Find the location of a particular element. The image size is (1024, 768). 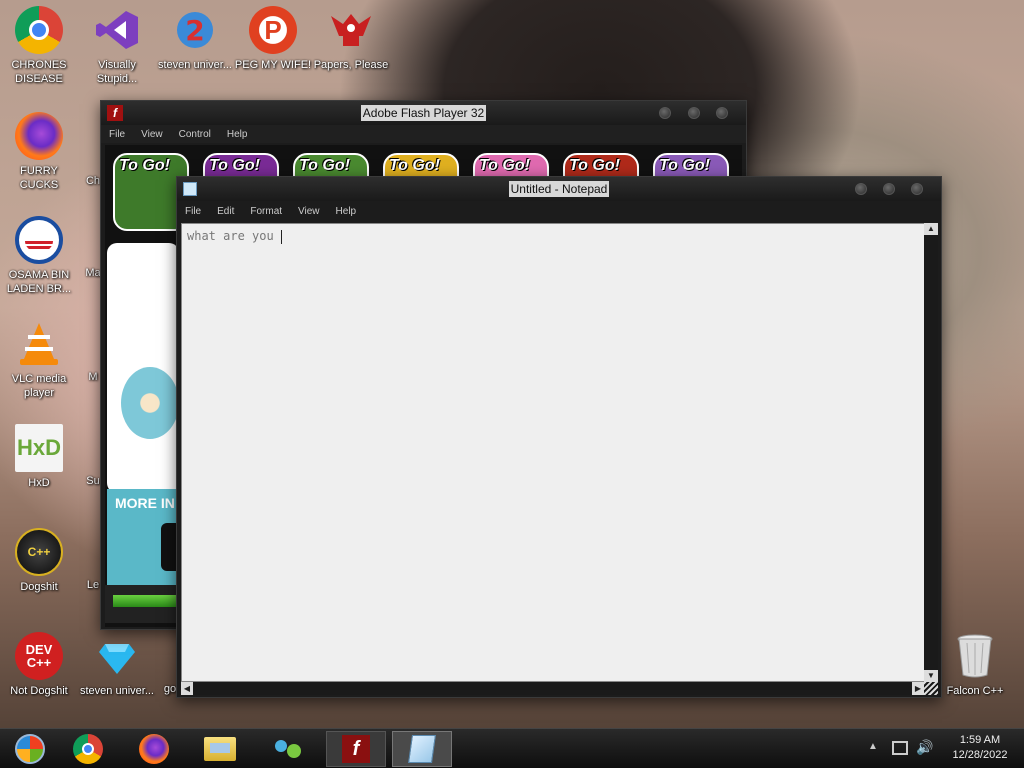

vertical-scrollbar: ▲ ▼ is located at coordinates (931, 452).